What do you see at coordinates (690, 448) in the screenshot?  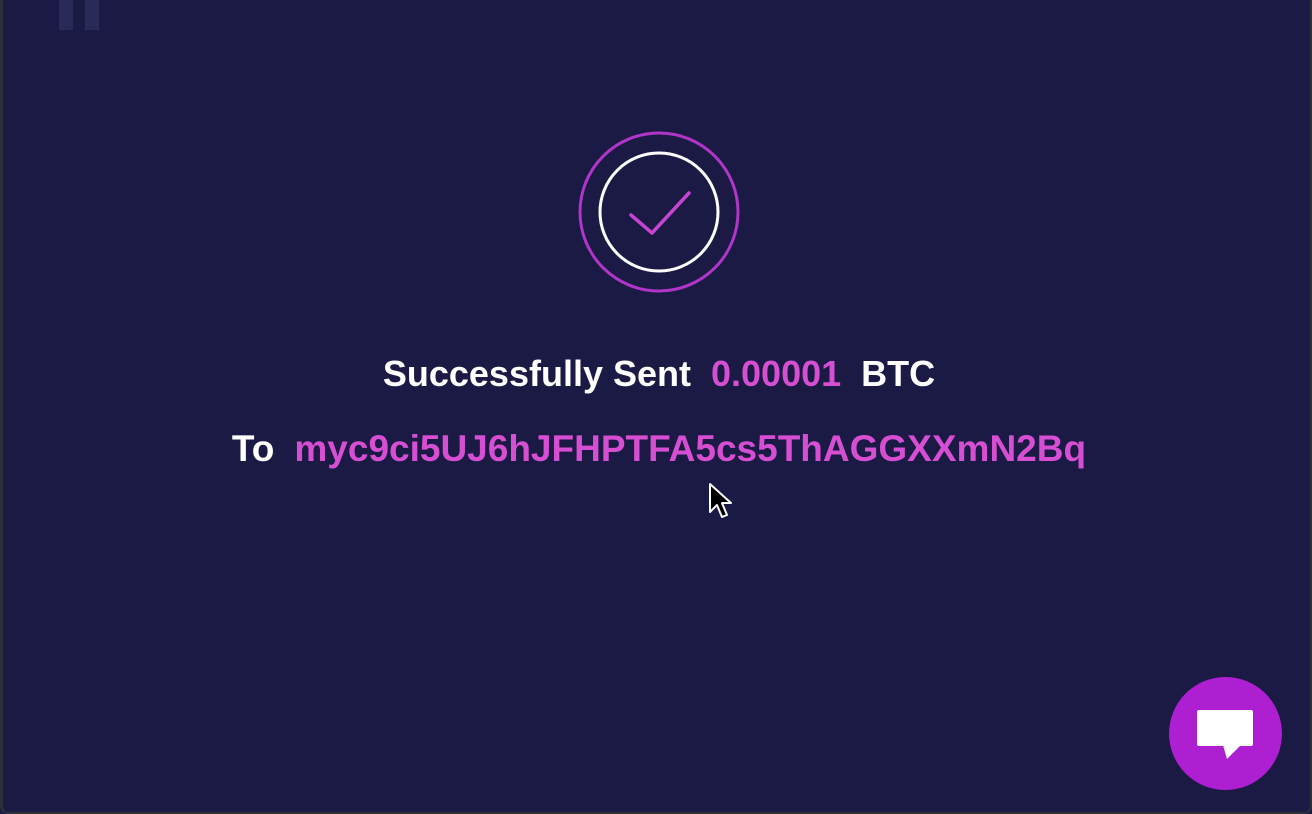 I see `recipient-address: myc9ci5UJ6hJFHPTFA5cs5ThAGGXXmN2Bq` at bounding box center [690, 448].